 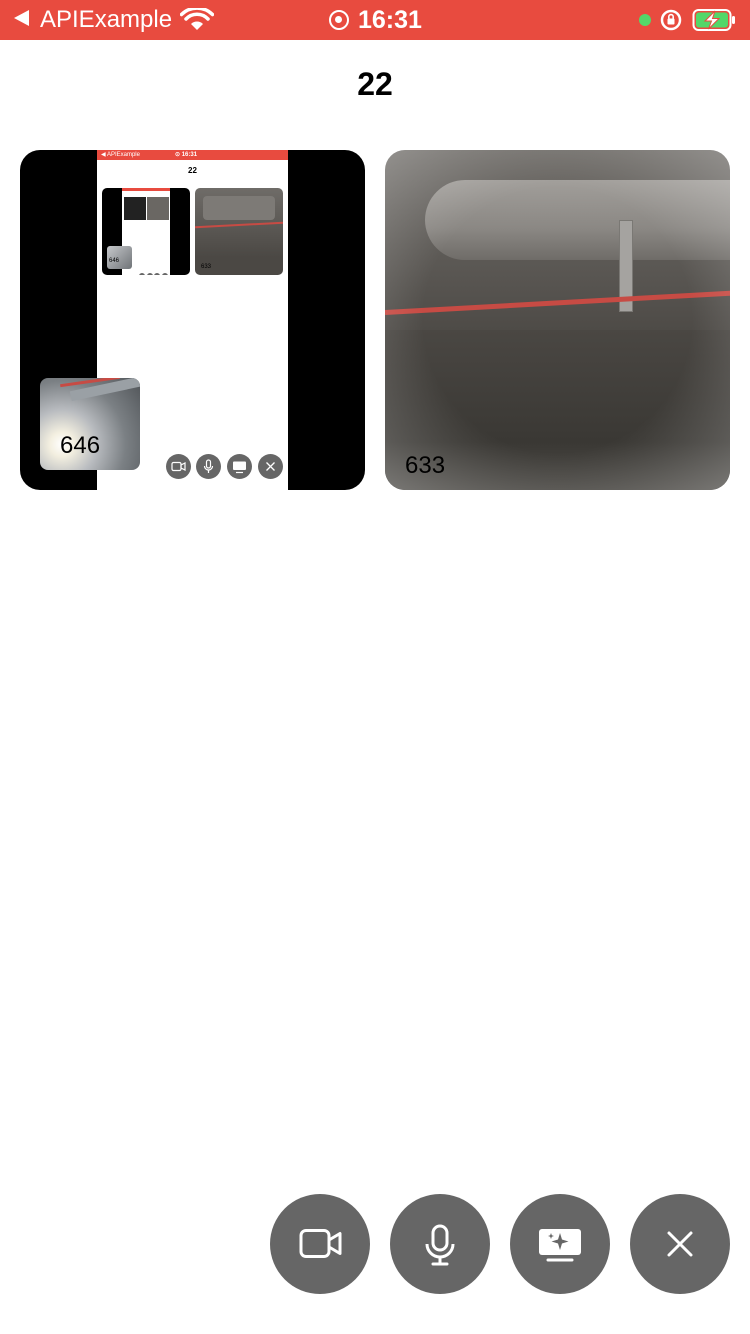 I want to click on microphone-icon, so click(x=440, y=1245).